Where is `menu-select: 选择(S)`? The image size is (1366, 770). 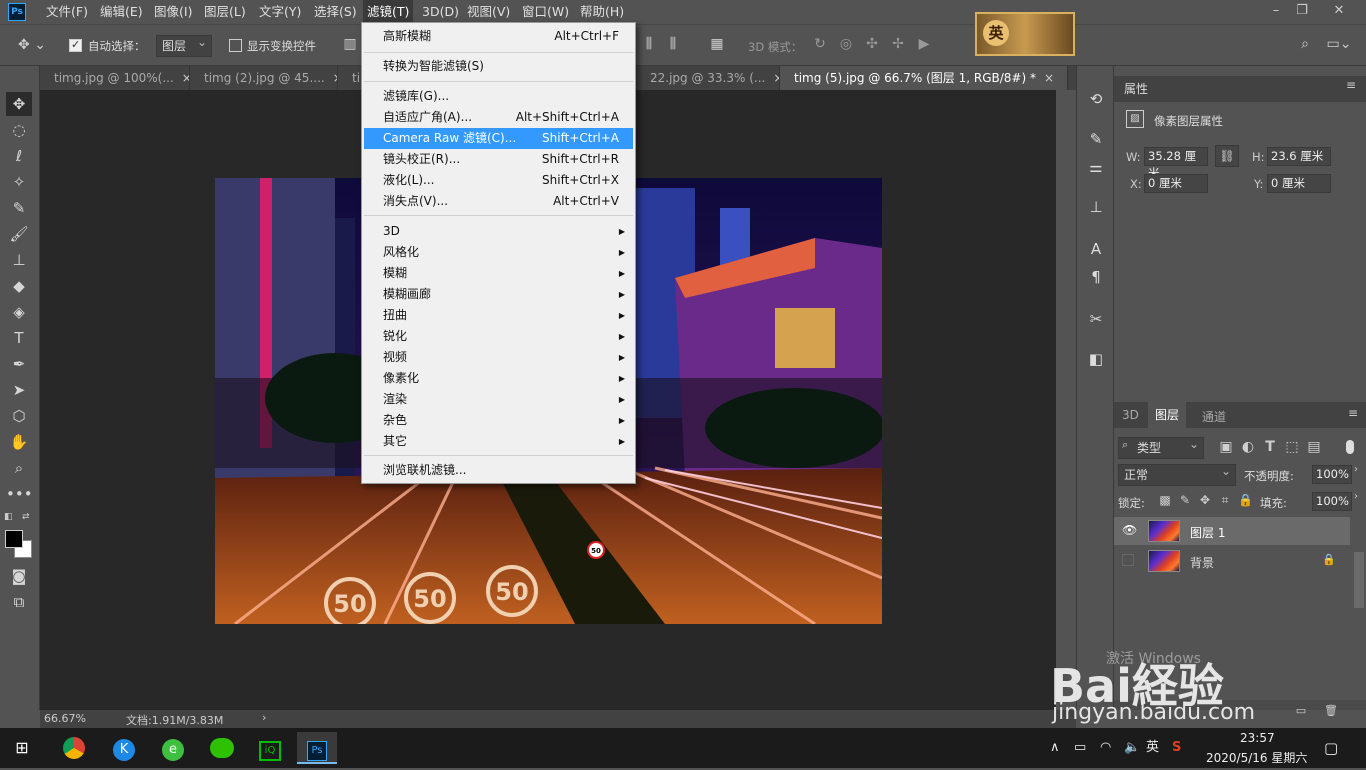
menu-select: 选择(S) is located at coordinates (335, 12).